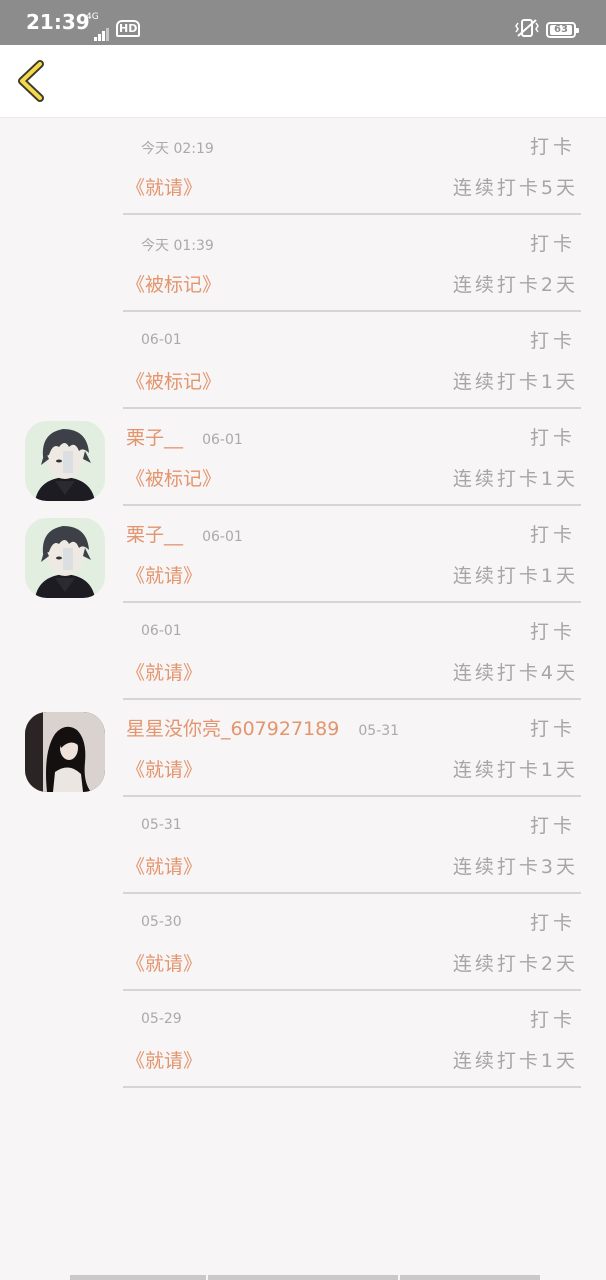 This screenshot has height=1280, width=606. Describe the element at coordinates (177, 246) in the screenshot. I see `checkin-date: 今天 01:39` at that location.